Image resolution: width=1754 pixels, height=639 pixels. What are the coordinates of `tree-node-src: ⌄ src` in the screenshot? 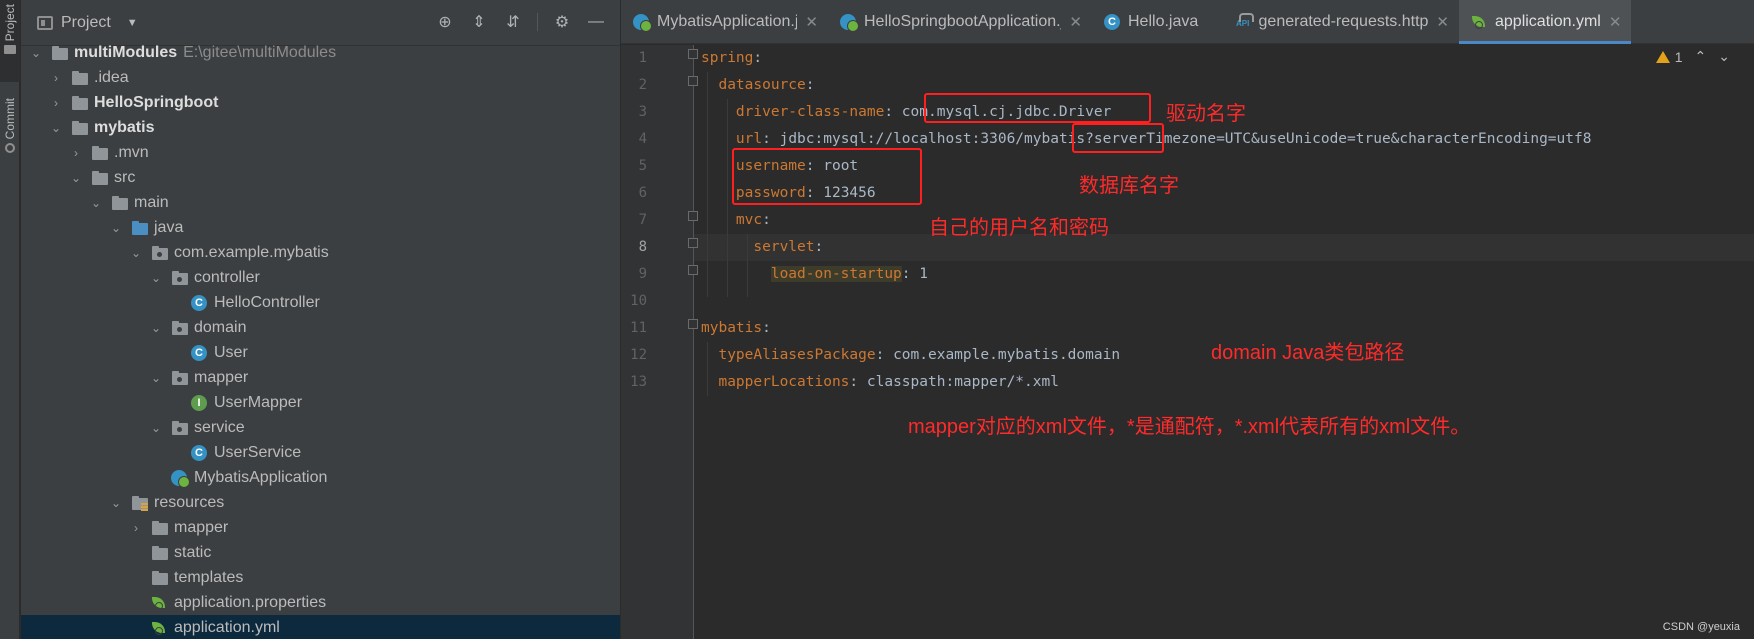 It's located at (320, 177).